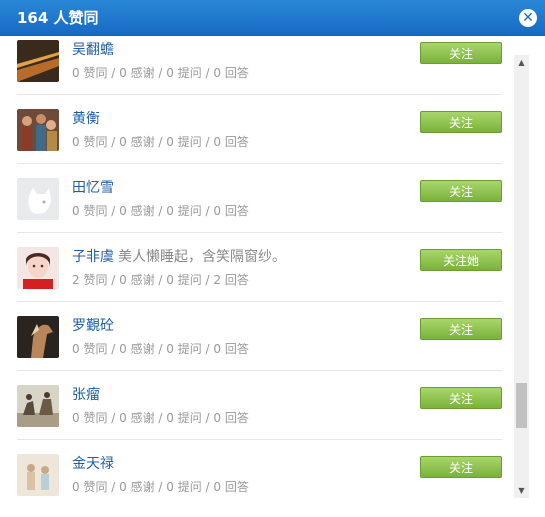 Image resolution: width=545 pixels, height=517 pixels. I want to click on scroll-down-icon: ▼, so click(521, 490).